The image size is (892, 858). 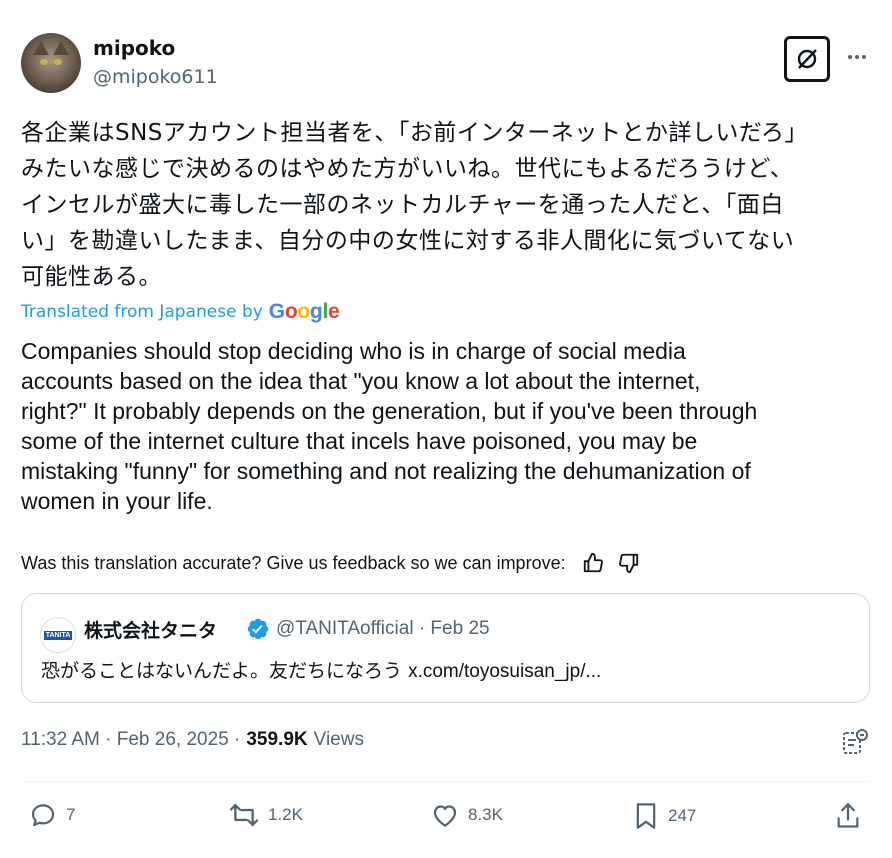 I want to click on views-count: 359.9K, so click(x=277, y=739).